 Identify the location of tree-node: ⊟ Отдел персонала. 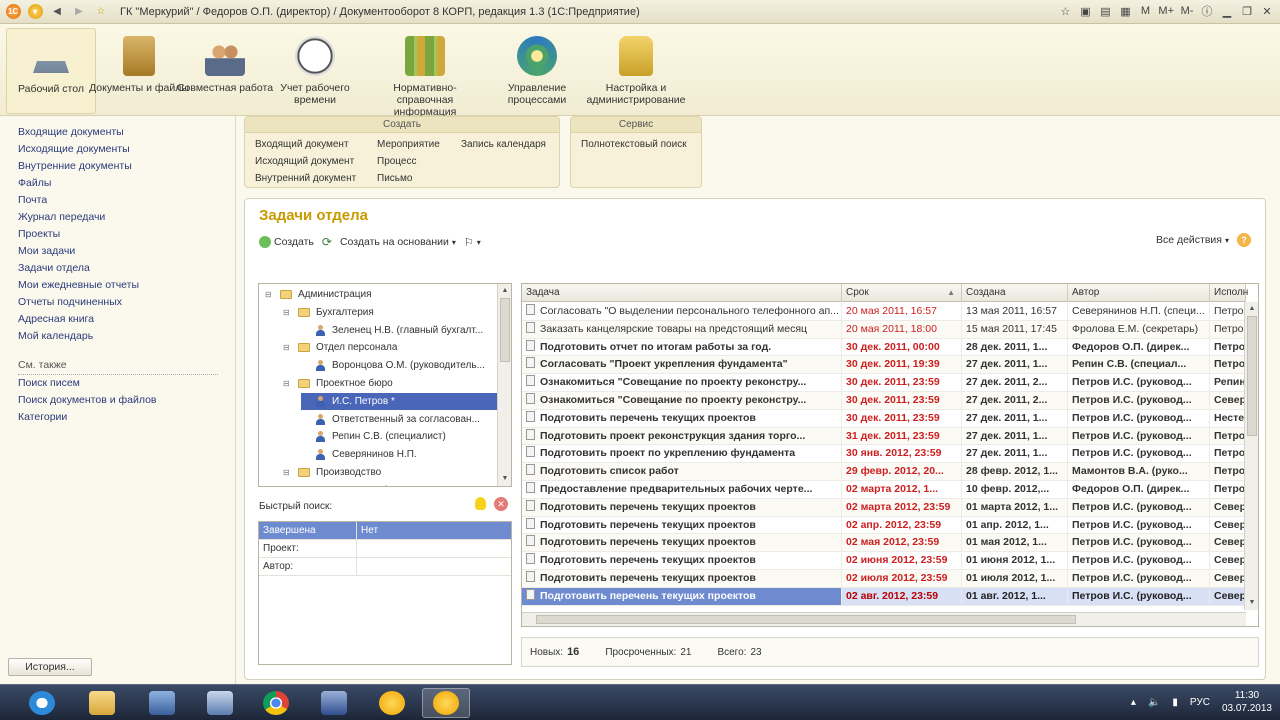
(340, 347).